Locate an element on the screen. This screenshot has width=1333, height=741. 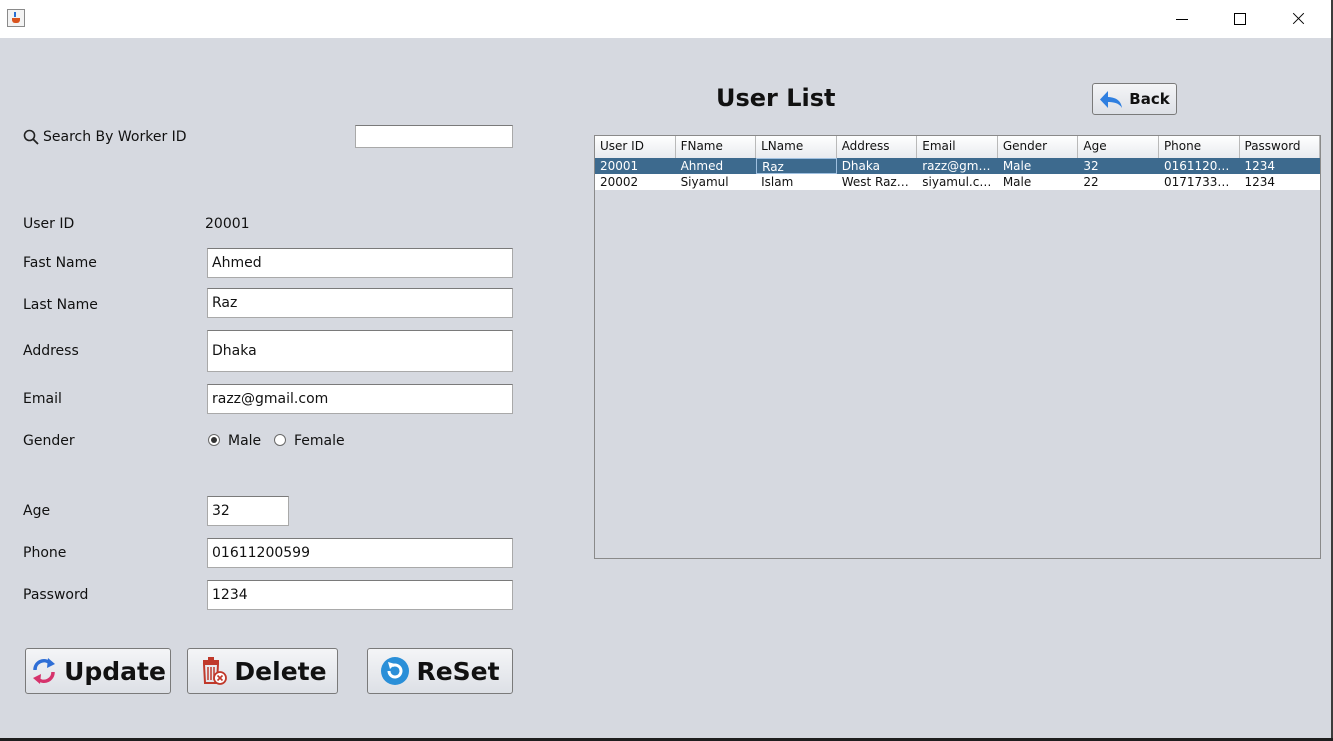
gender-female-label: Female is located at coordinates (319, 441).